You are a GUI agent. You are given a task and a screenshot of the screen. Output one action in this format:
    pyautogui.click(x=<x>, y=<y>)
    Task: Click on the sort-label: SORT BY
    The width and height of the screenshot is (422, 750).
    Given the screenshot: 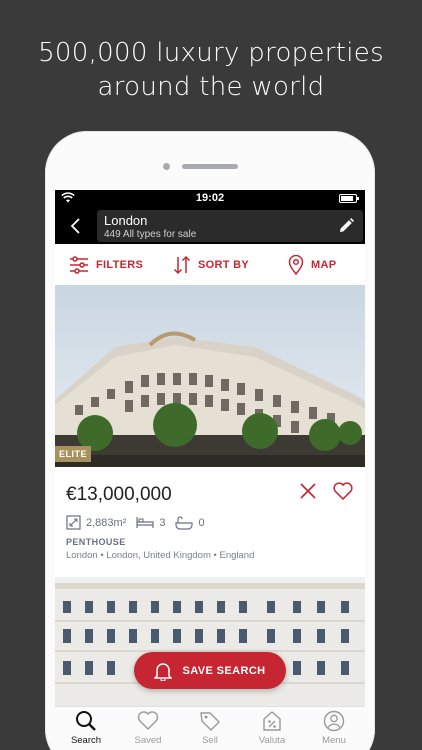 What is the action you would take?
    pyautogui.click(x=223, y=265)
    